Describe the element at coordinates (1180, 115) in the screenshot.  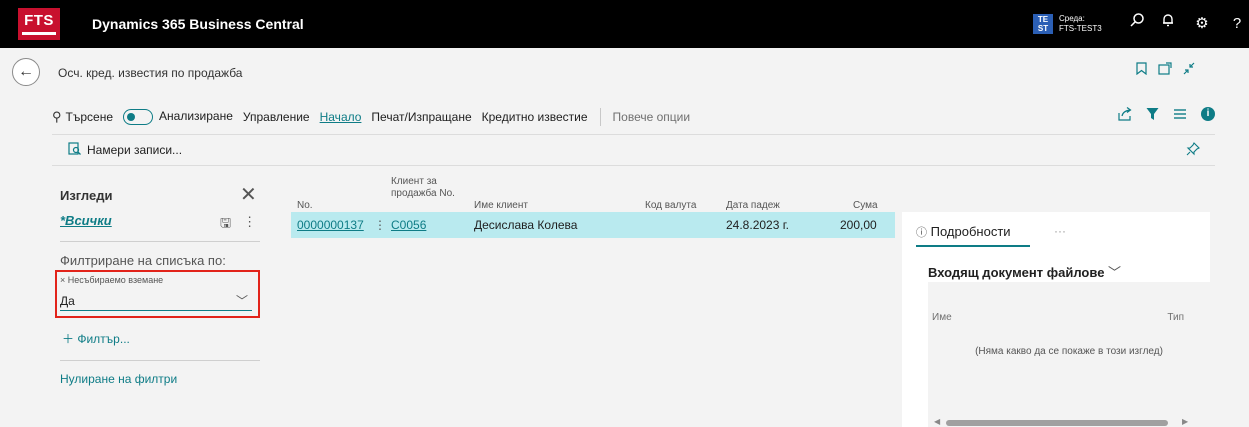
I see `list-view-icon` at that location.